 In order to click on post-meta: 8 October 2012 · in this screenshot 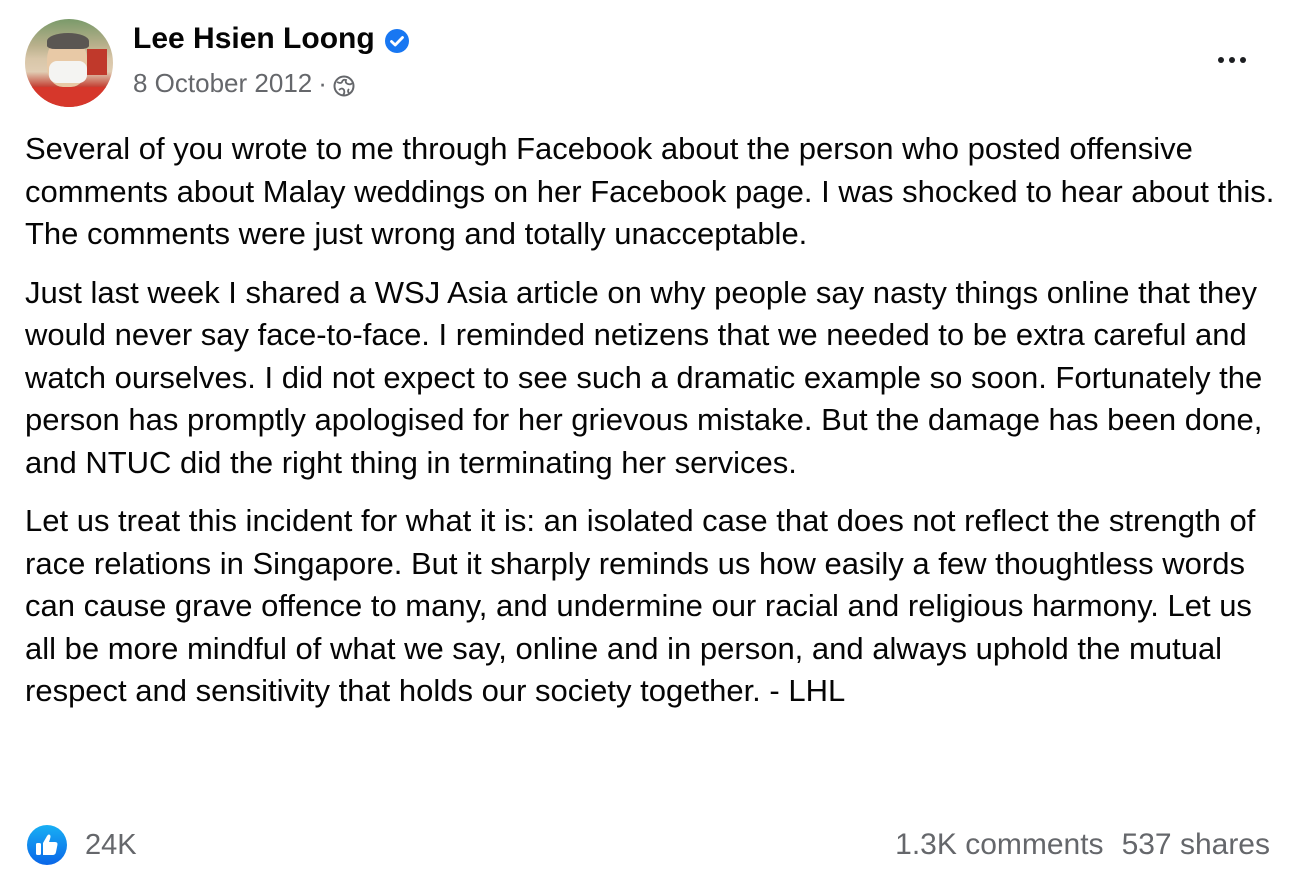, I will do `click(244, 83)`.